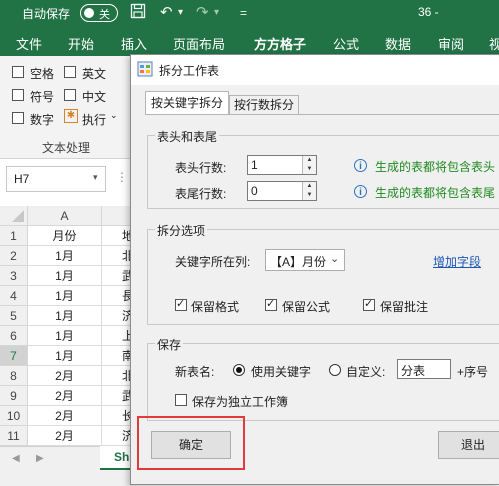  Describe the element at coordinates (65, 396) in the screenshot. I see `cell-a9: 2月` at that location.